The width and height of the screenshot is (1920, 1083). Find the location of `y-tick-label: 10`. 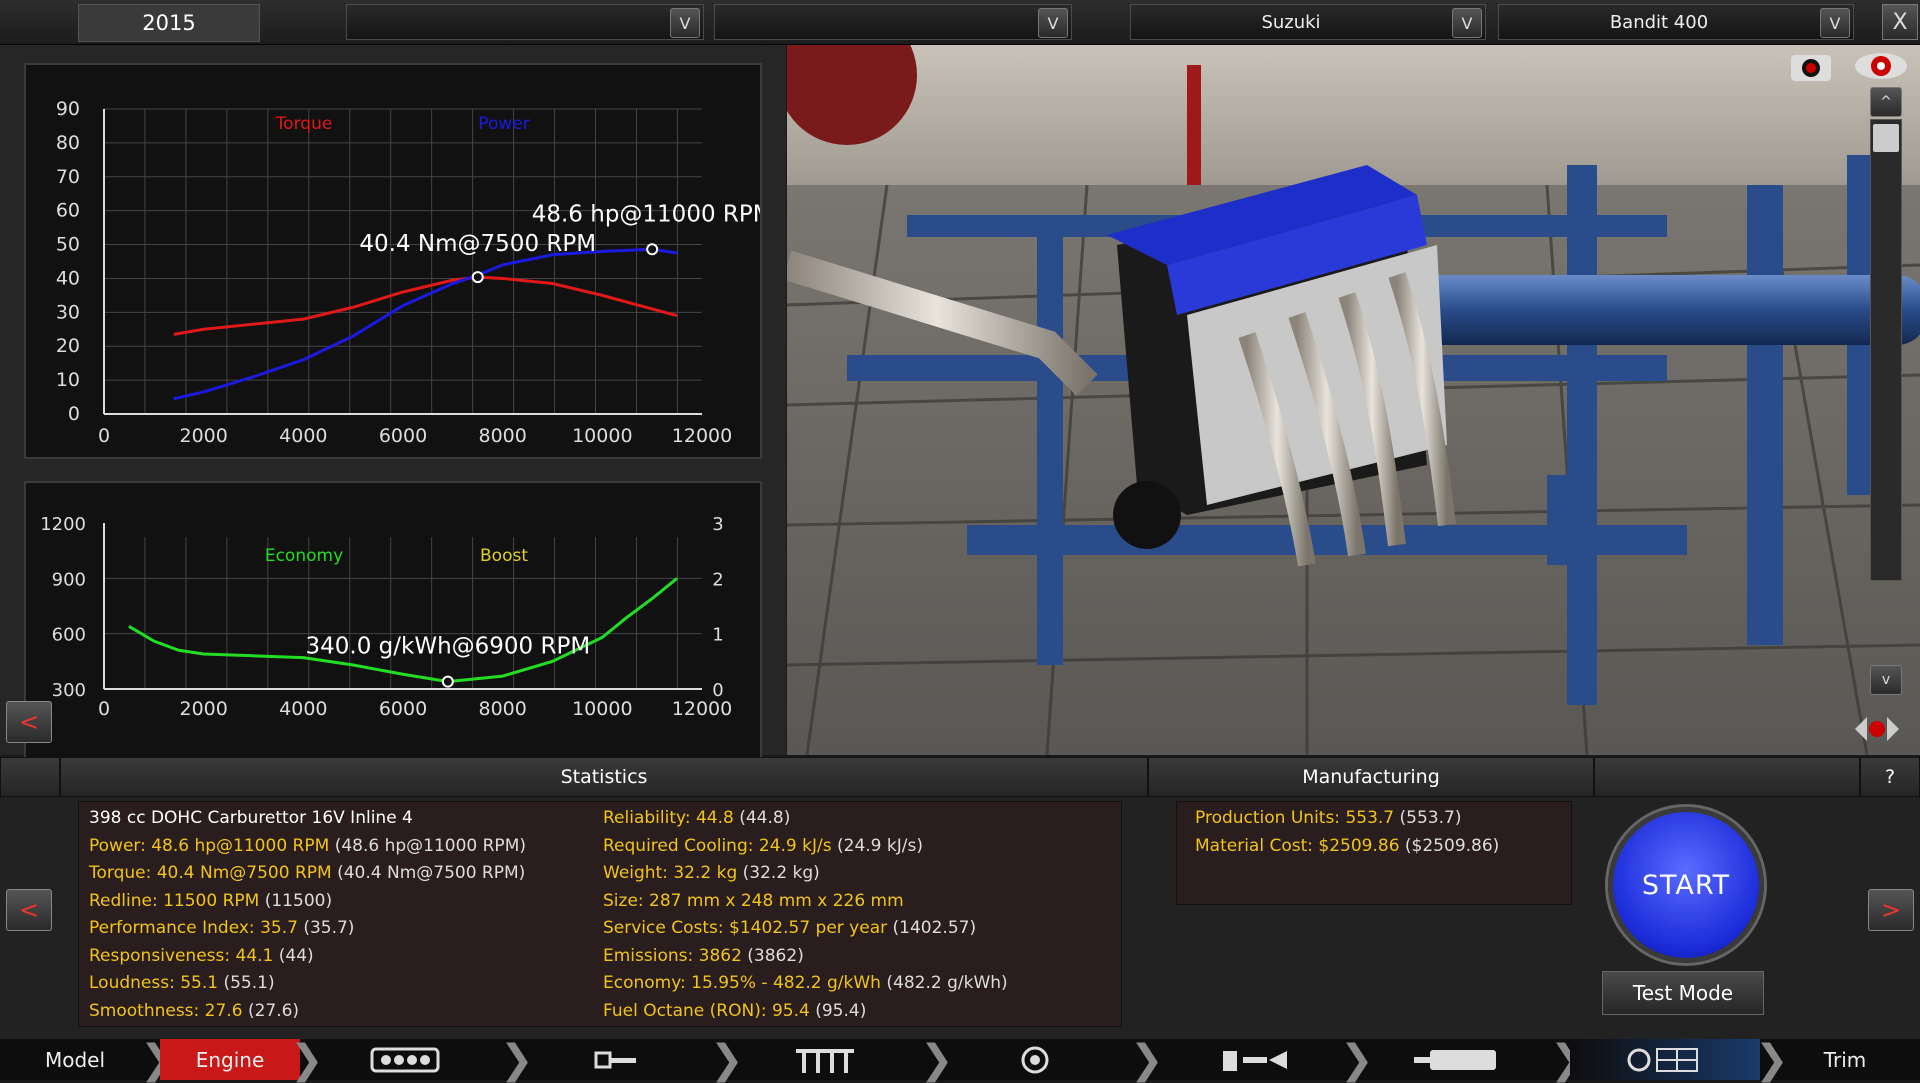

y-tick-label: 10 is located at coordinates (68, 380).